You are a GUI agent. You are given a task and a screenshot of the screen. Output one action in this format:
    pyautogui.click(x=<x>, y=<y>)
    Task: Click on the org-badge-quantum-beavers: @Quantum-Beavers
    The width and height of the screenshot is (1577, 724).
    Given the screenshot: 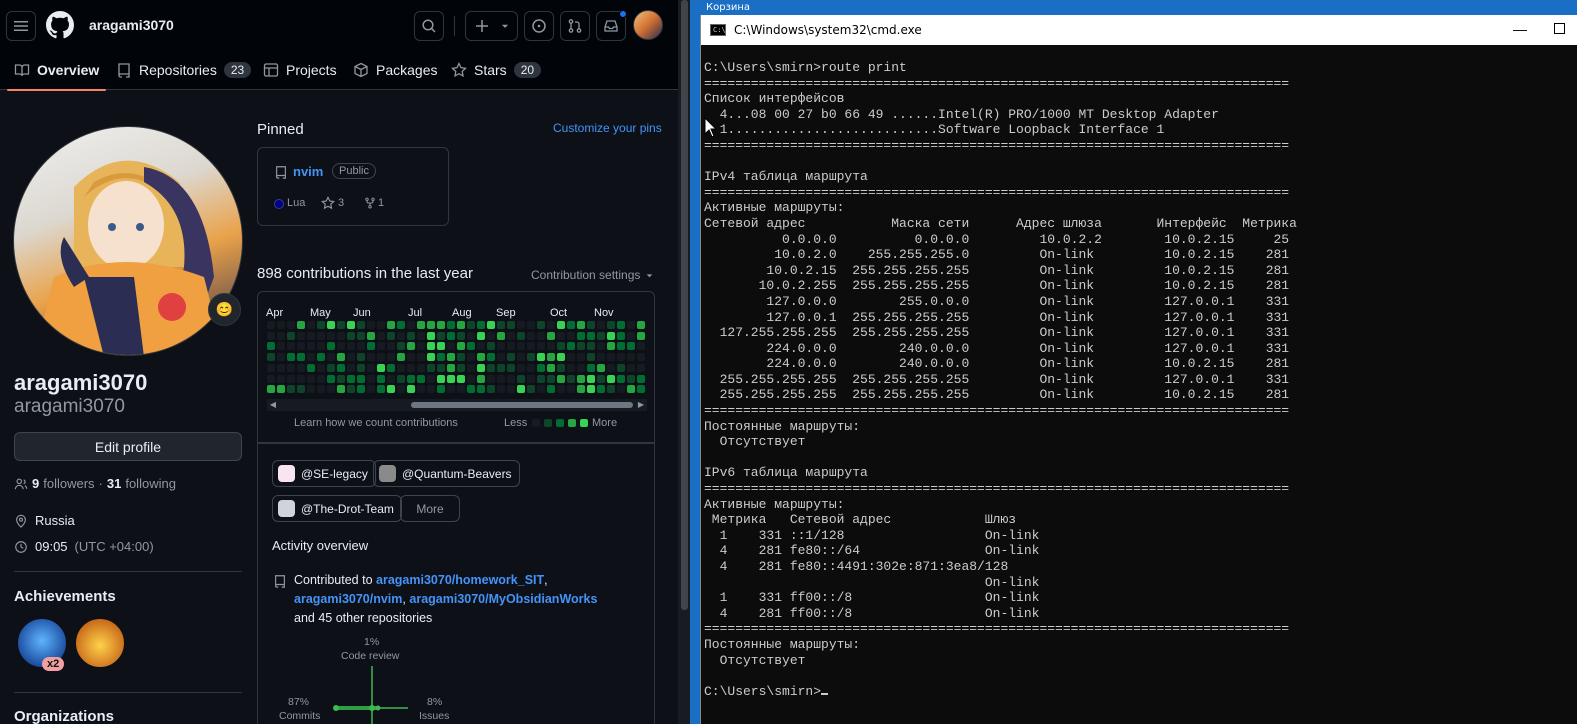 What is the action you would take?
    pyautogui.click(x=446, y=473)
    